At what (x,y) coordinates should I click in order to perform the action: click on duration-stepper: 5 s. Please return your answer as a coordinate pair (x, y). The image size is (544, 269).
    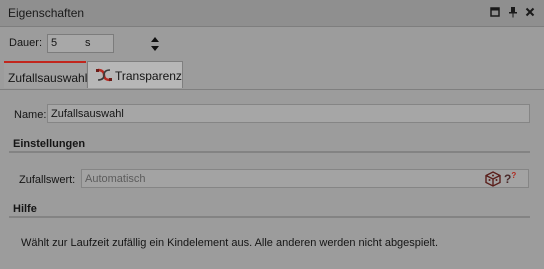
    Looking at the image, I should click on (103, 43).